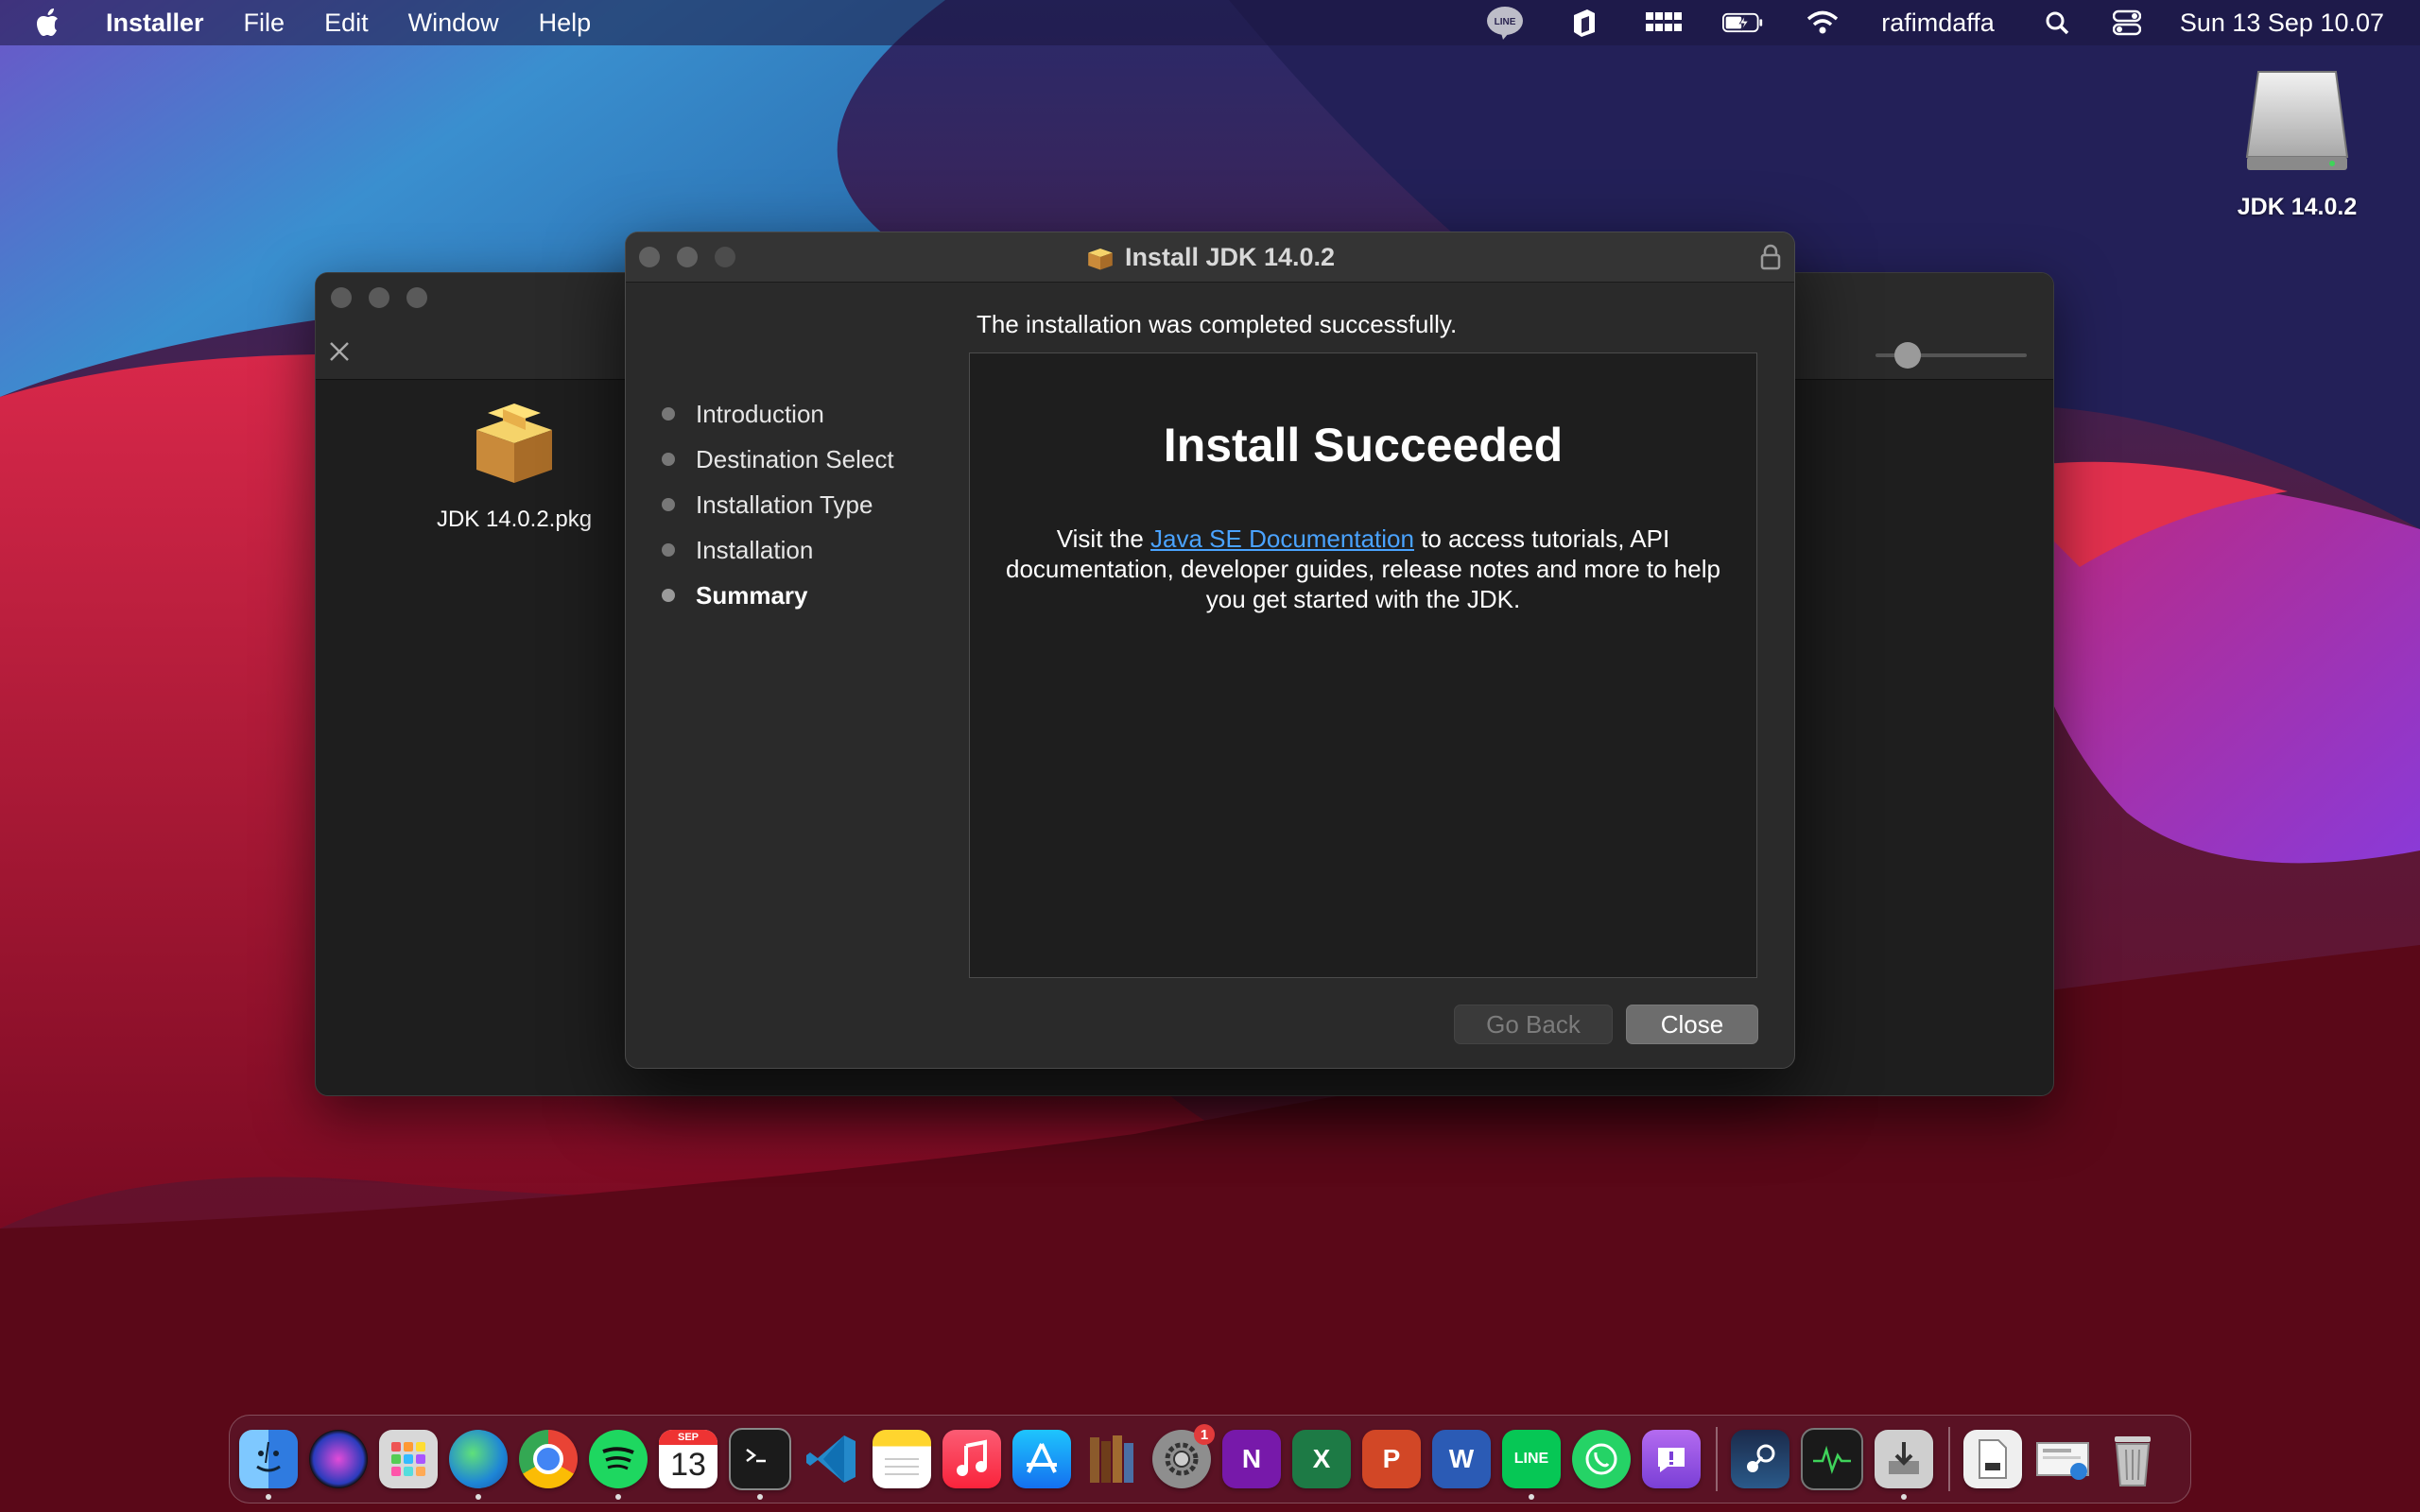 This screenshot has height=1512, width=2420. What do you see at coordinates (341, 297) in the screenshot?
I see `finder-close-button` at bounding box center [341, 297].